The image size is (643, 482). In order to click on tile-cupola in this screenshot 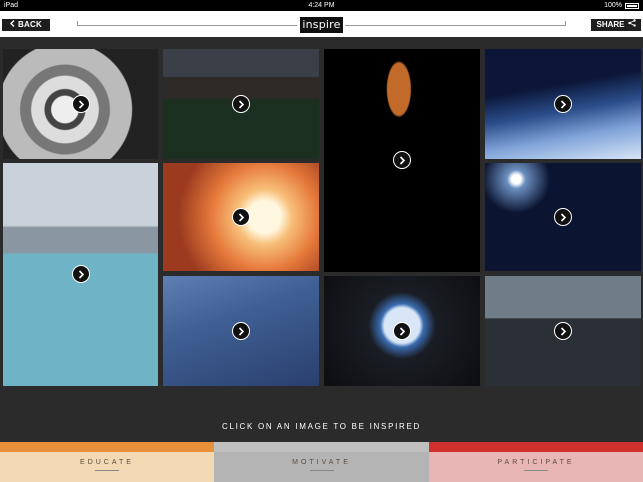, I will do `click(402, 331)`.